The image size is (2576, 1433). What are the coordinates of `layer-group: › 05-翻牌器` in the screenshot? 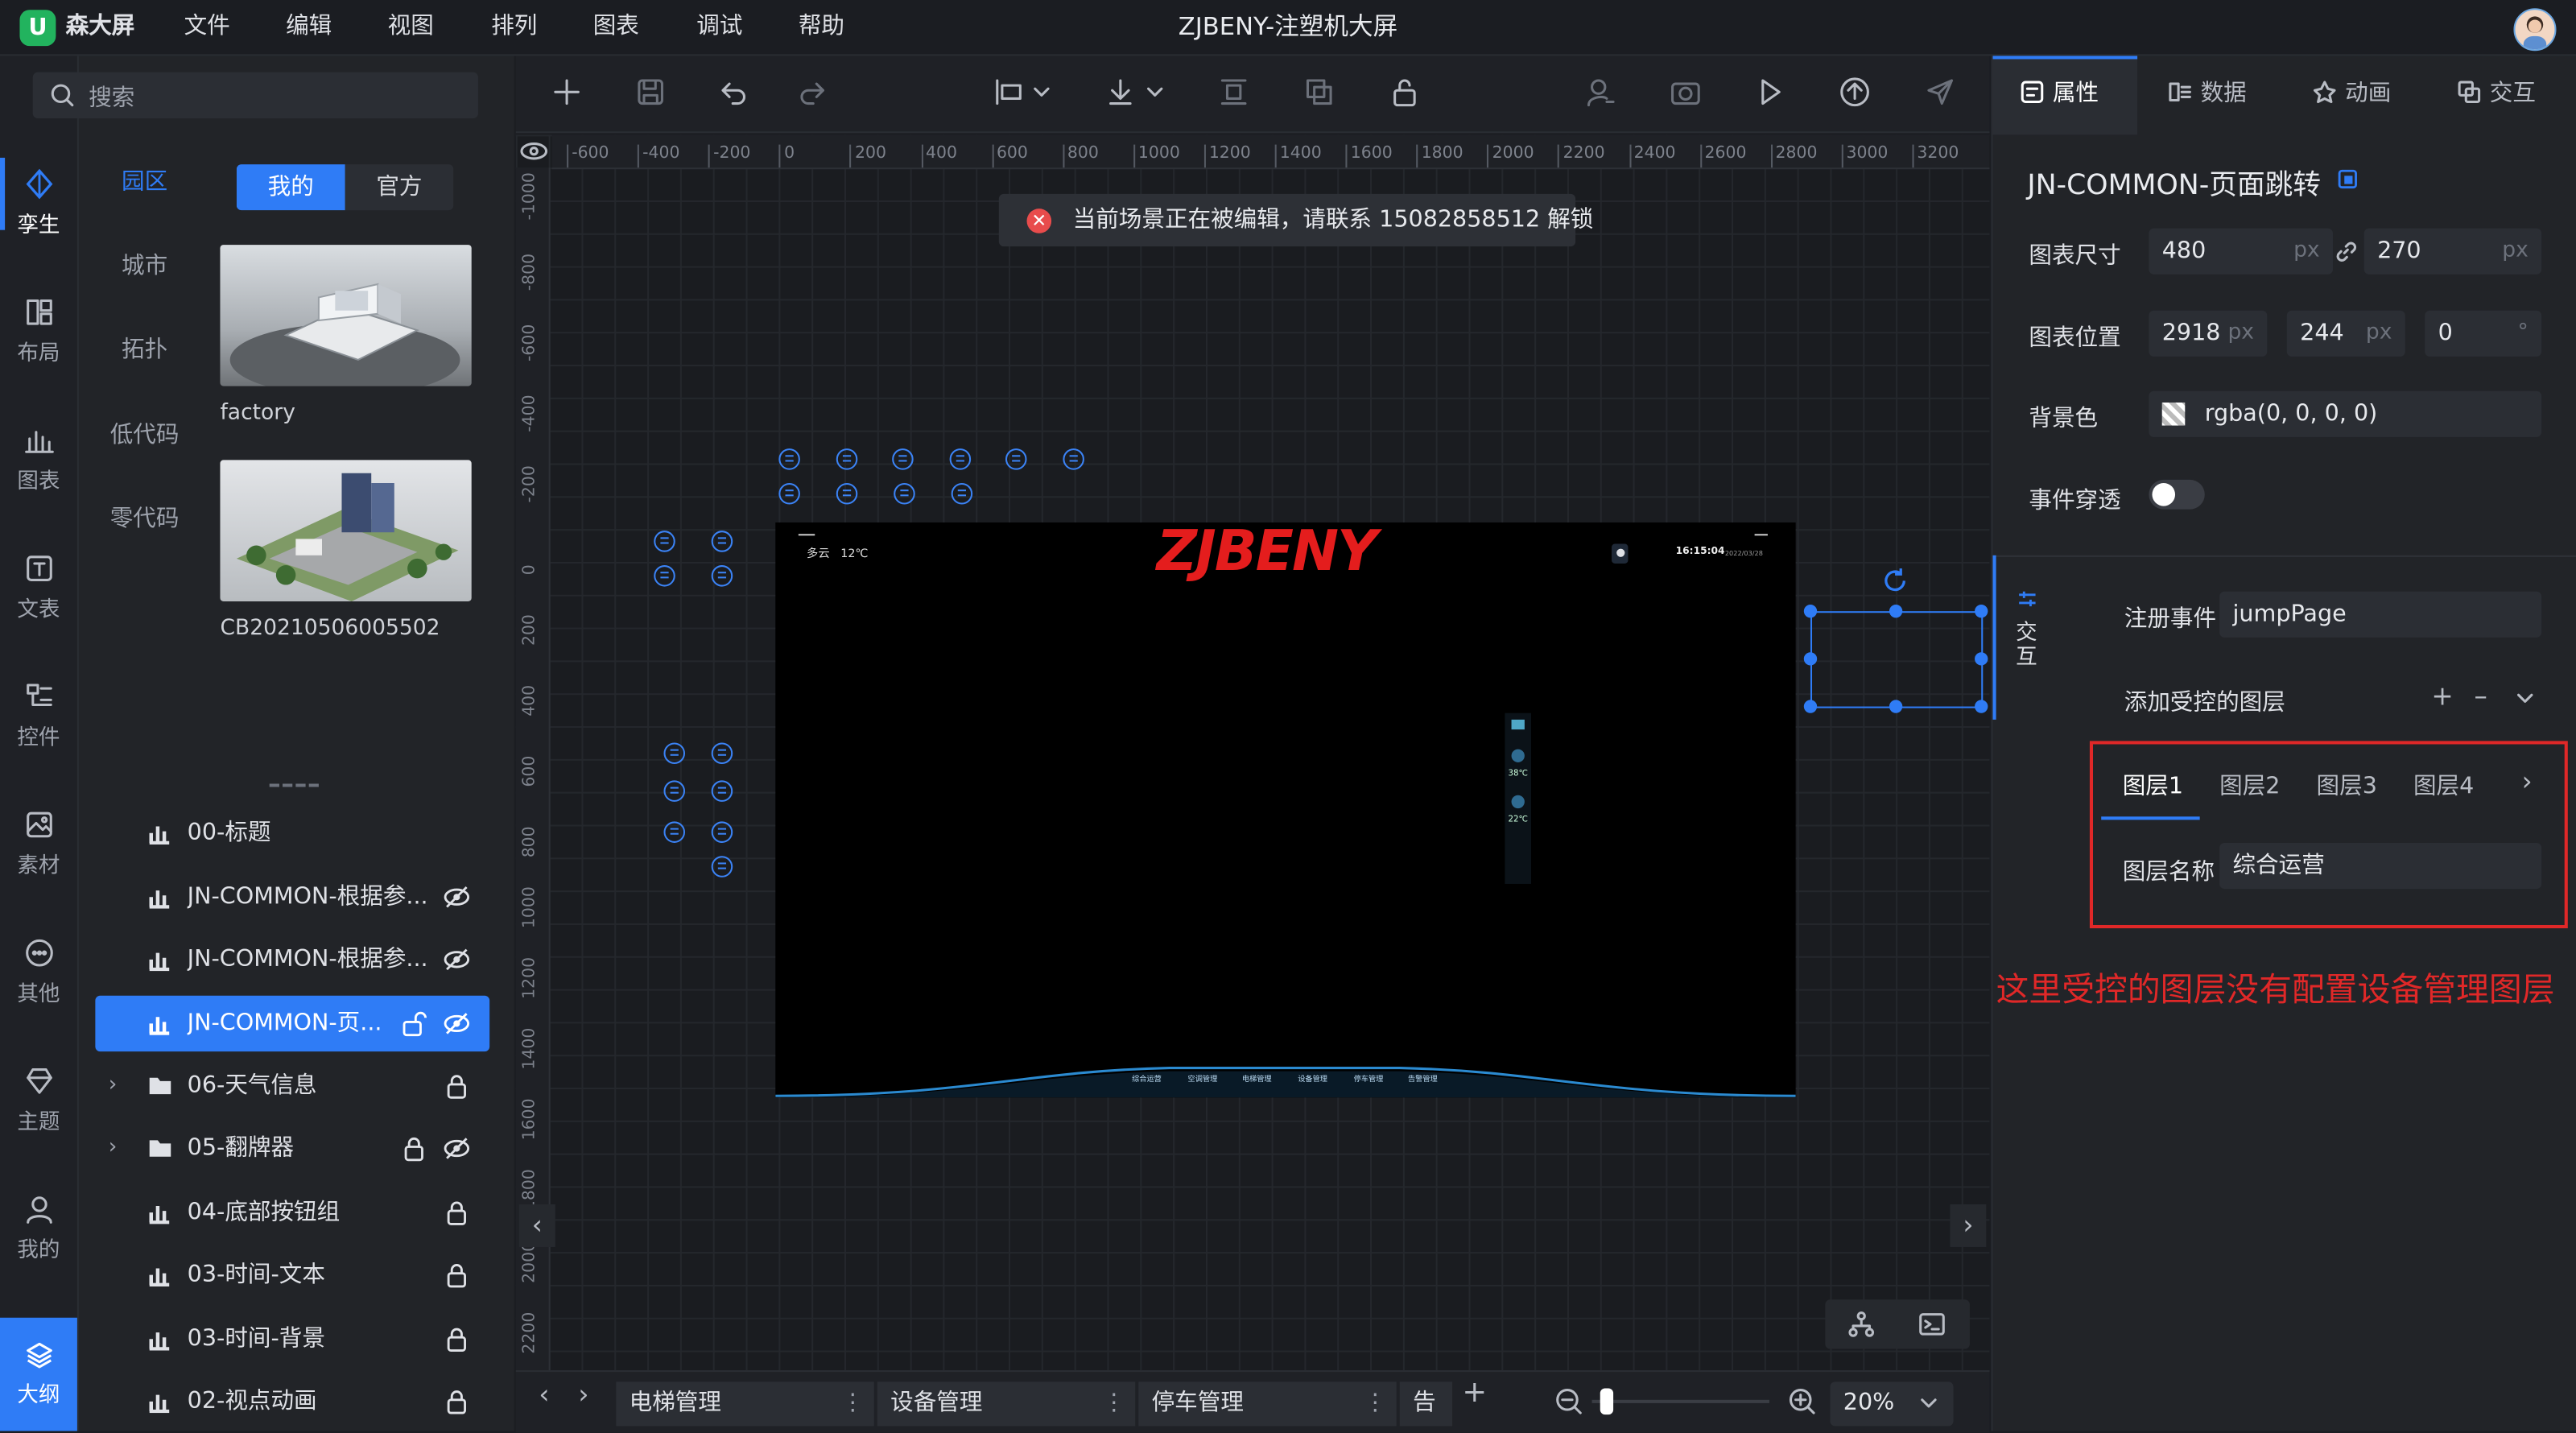 It's located at (292, 1148).